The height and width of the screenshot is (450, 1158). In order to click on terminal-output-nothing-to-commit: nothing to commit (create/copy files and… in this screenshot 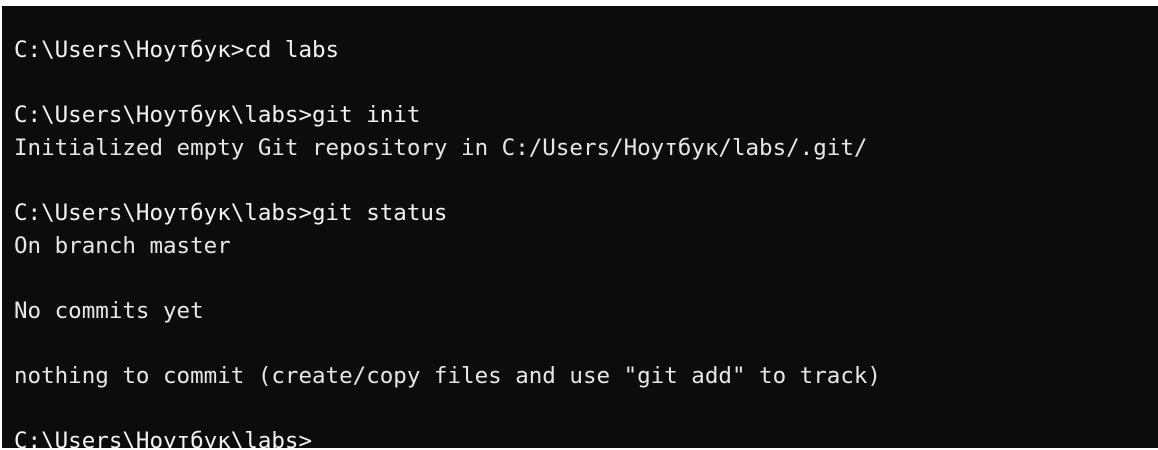, I will do `click(447, 375)`.